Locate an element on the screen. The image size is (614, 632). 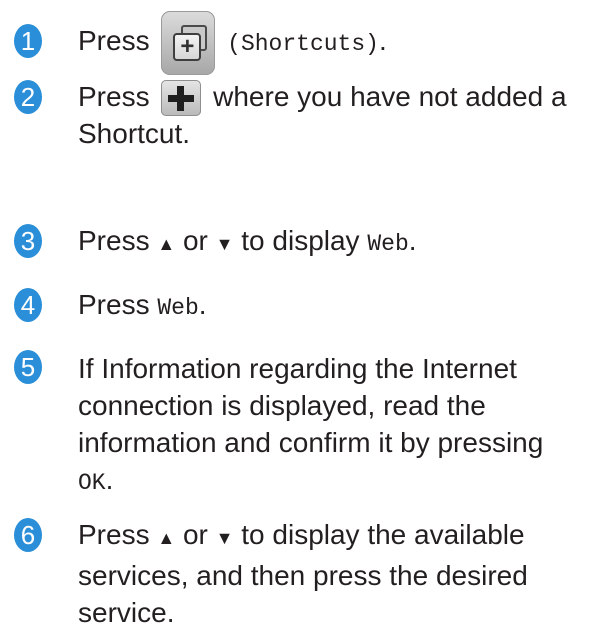
step-number-badge: 5 is located at coordinates (28, 367).